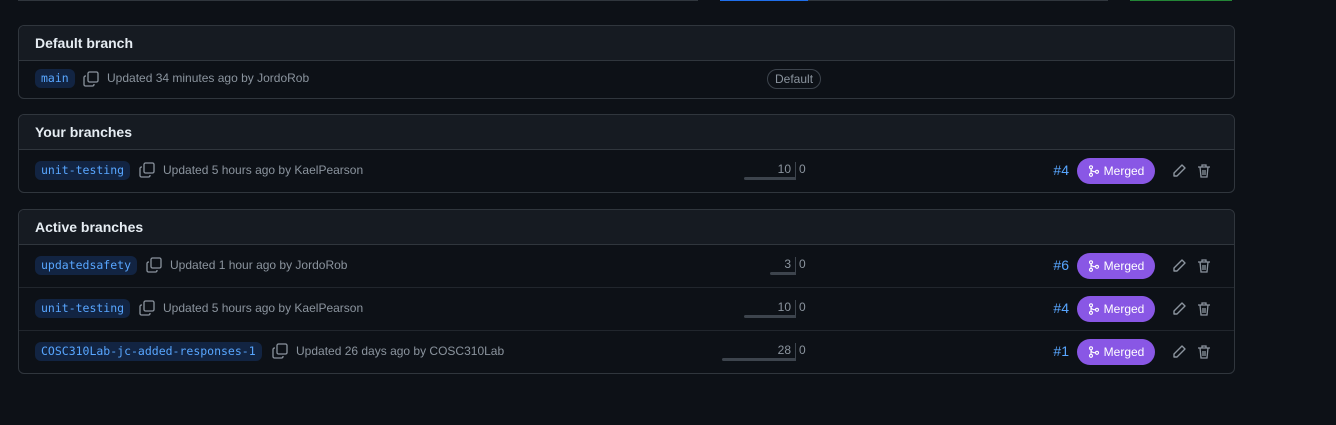 This screenshot has width=1336, height=425. What do you see at coordinates (55, 78) in the screenshot?
I see `branch-name-link: main` at bounding box center [55, 78].